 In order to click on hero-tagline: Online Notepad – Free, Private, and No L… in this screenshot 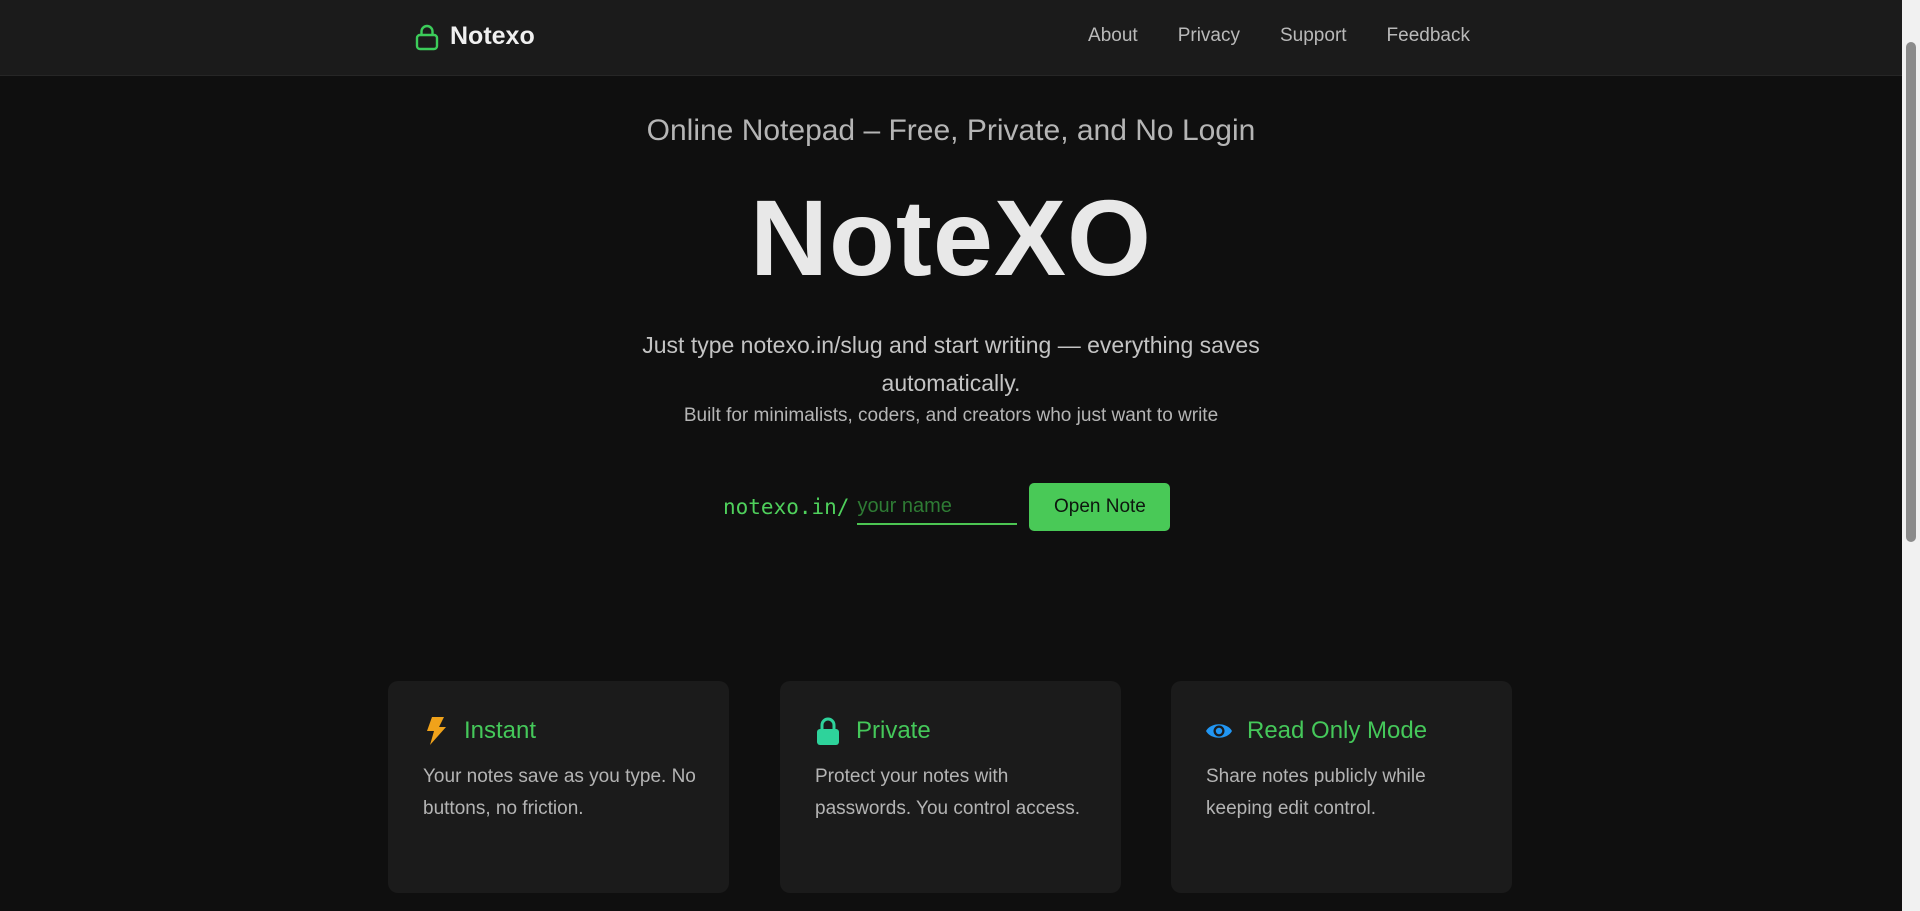, I will do `click(951, 130)`.